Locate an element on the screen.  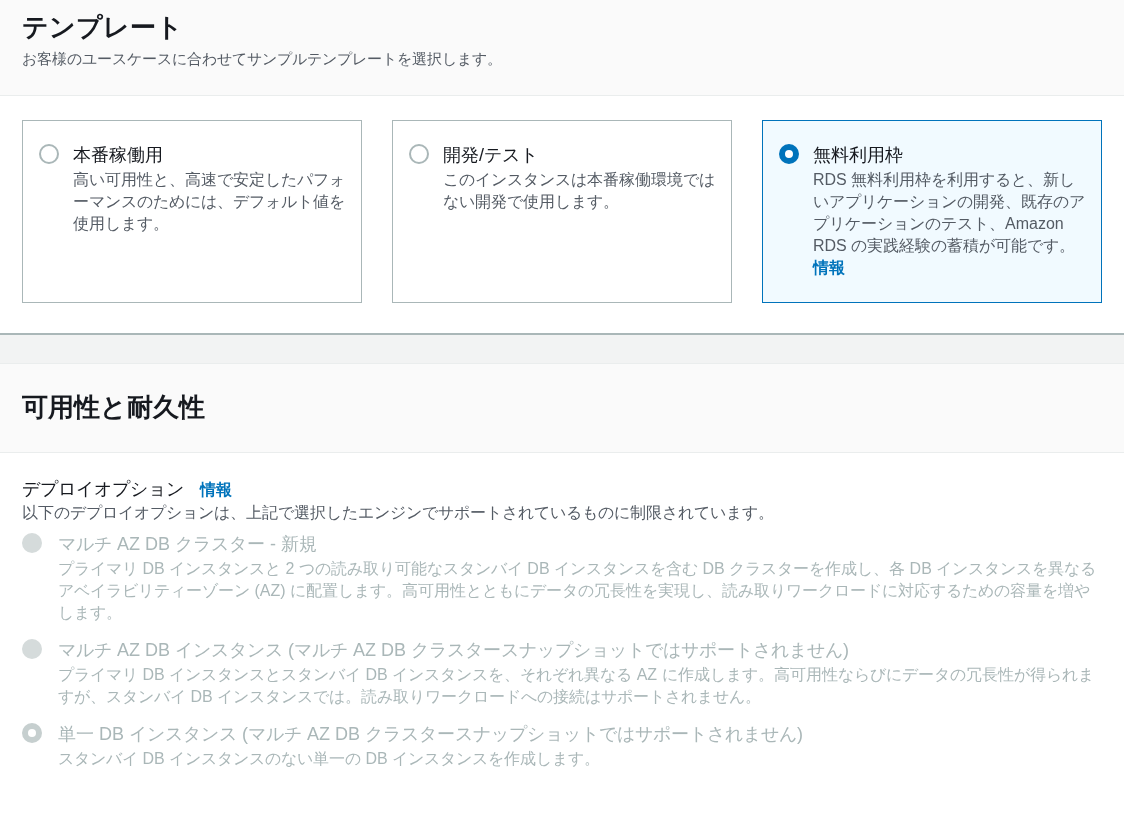
option-label: 無料利用枠 is located at coordinates (858, 155).